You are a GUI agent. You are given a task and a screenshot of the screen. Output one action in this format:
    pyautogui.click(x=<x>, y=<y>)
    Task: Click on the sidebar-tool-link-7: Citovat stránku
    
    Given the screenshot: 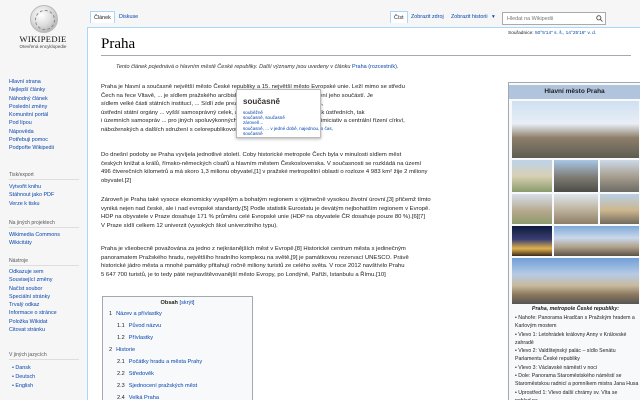 What is the action you would take?
    pyautogui.click(x=48, y=330)
    